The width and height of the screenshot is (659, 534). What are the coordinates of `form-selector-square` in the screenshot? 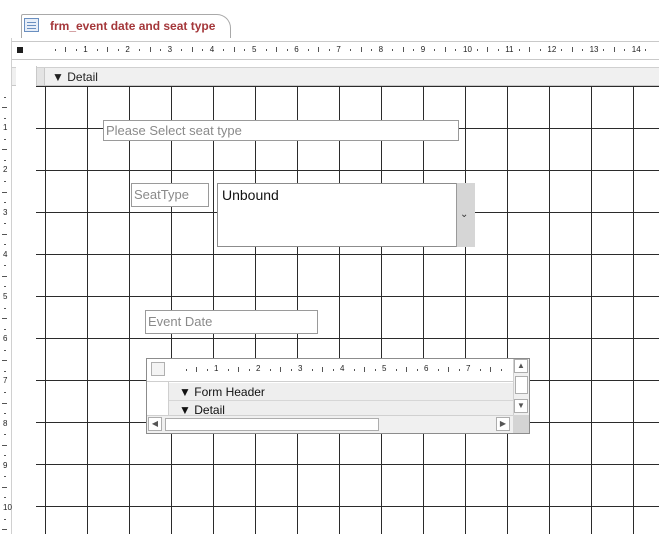 It's located at (20, 50).